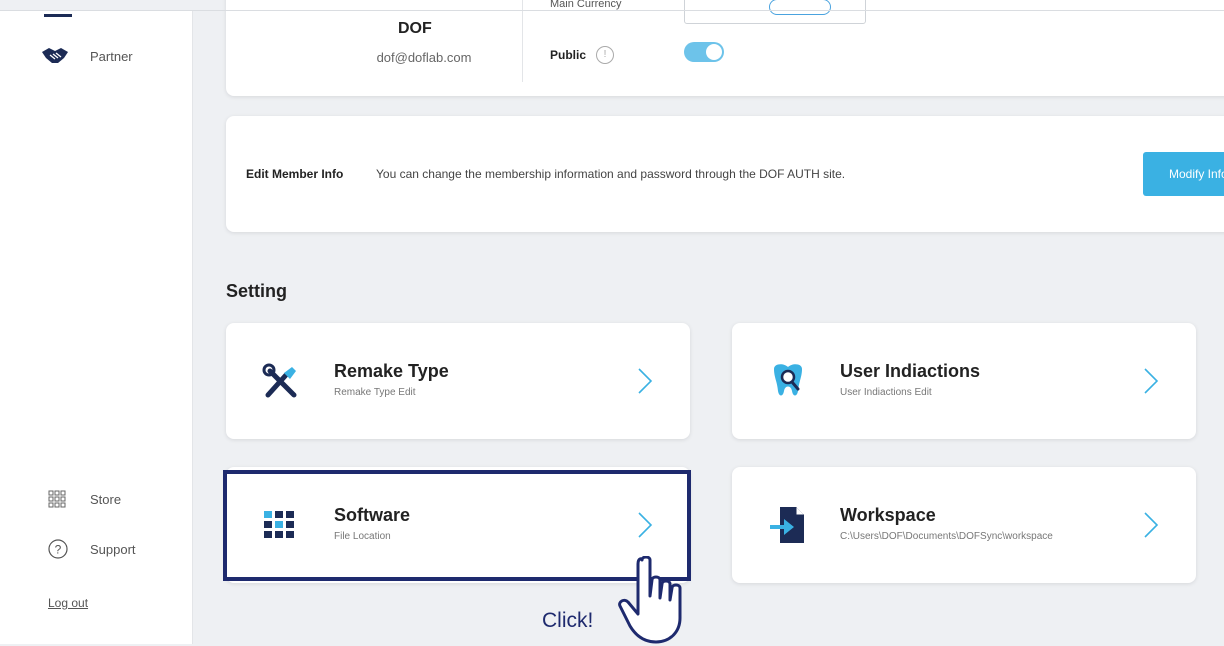  I want to click on logout-link: Log out, so click(68, 603).